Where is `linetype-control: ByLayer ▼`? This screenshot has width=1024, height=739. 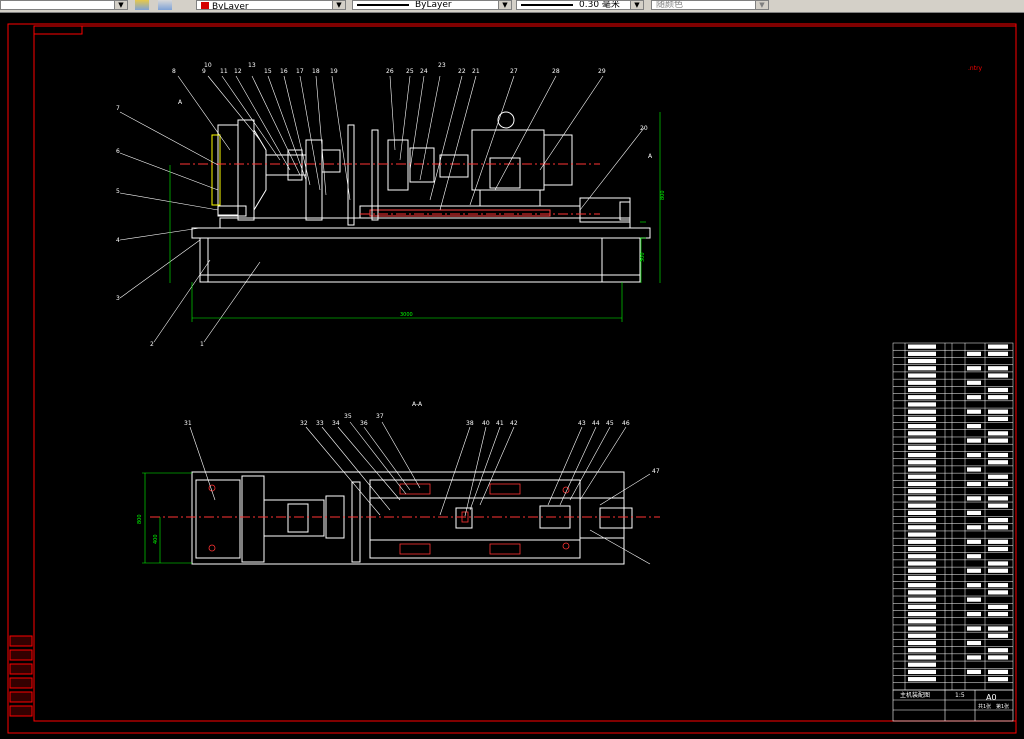 linetype-control: ByLayer ▼ is located at coordinates (432, 5).